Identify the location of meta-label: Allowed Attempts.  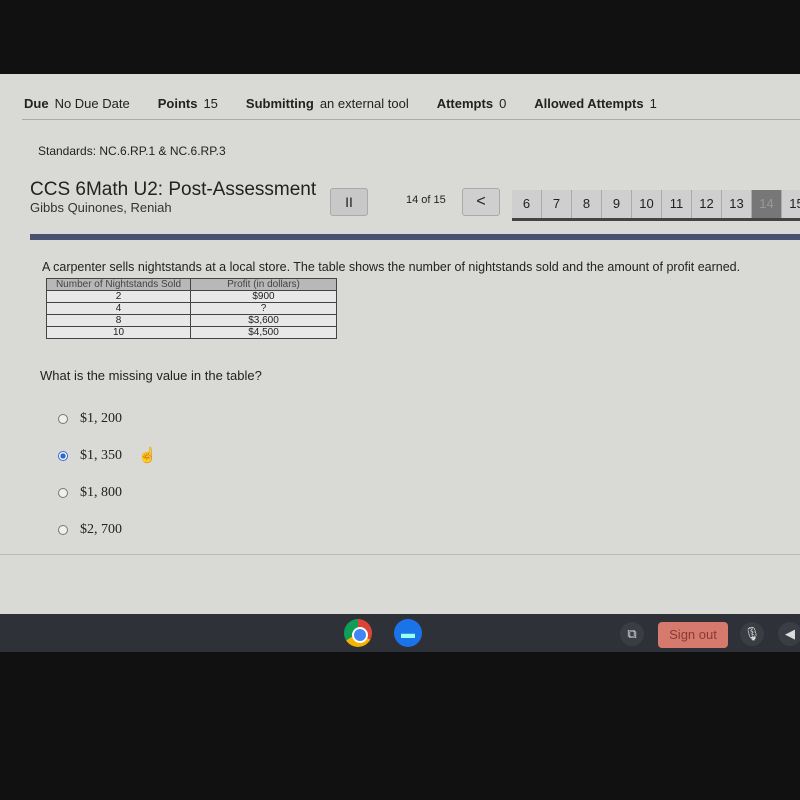
(589, 103).